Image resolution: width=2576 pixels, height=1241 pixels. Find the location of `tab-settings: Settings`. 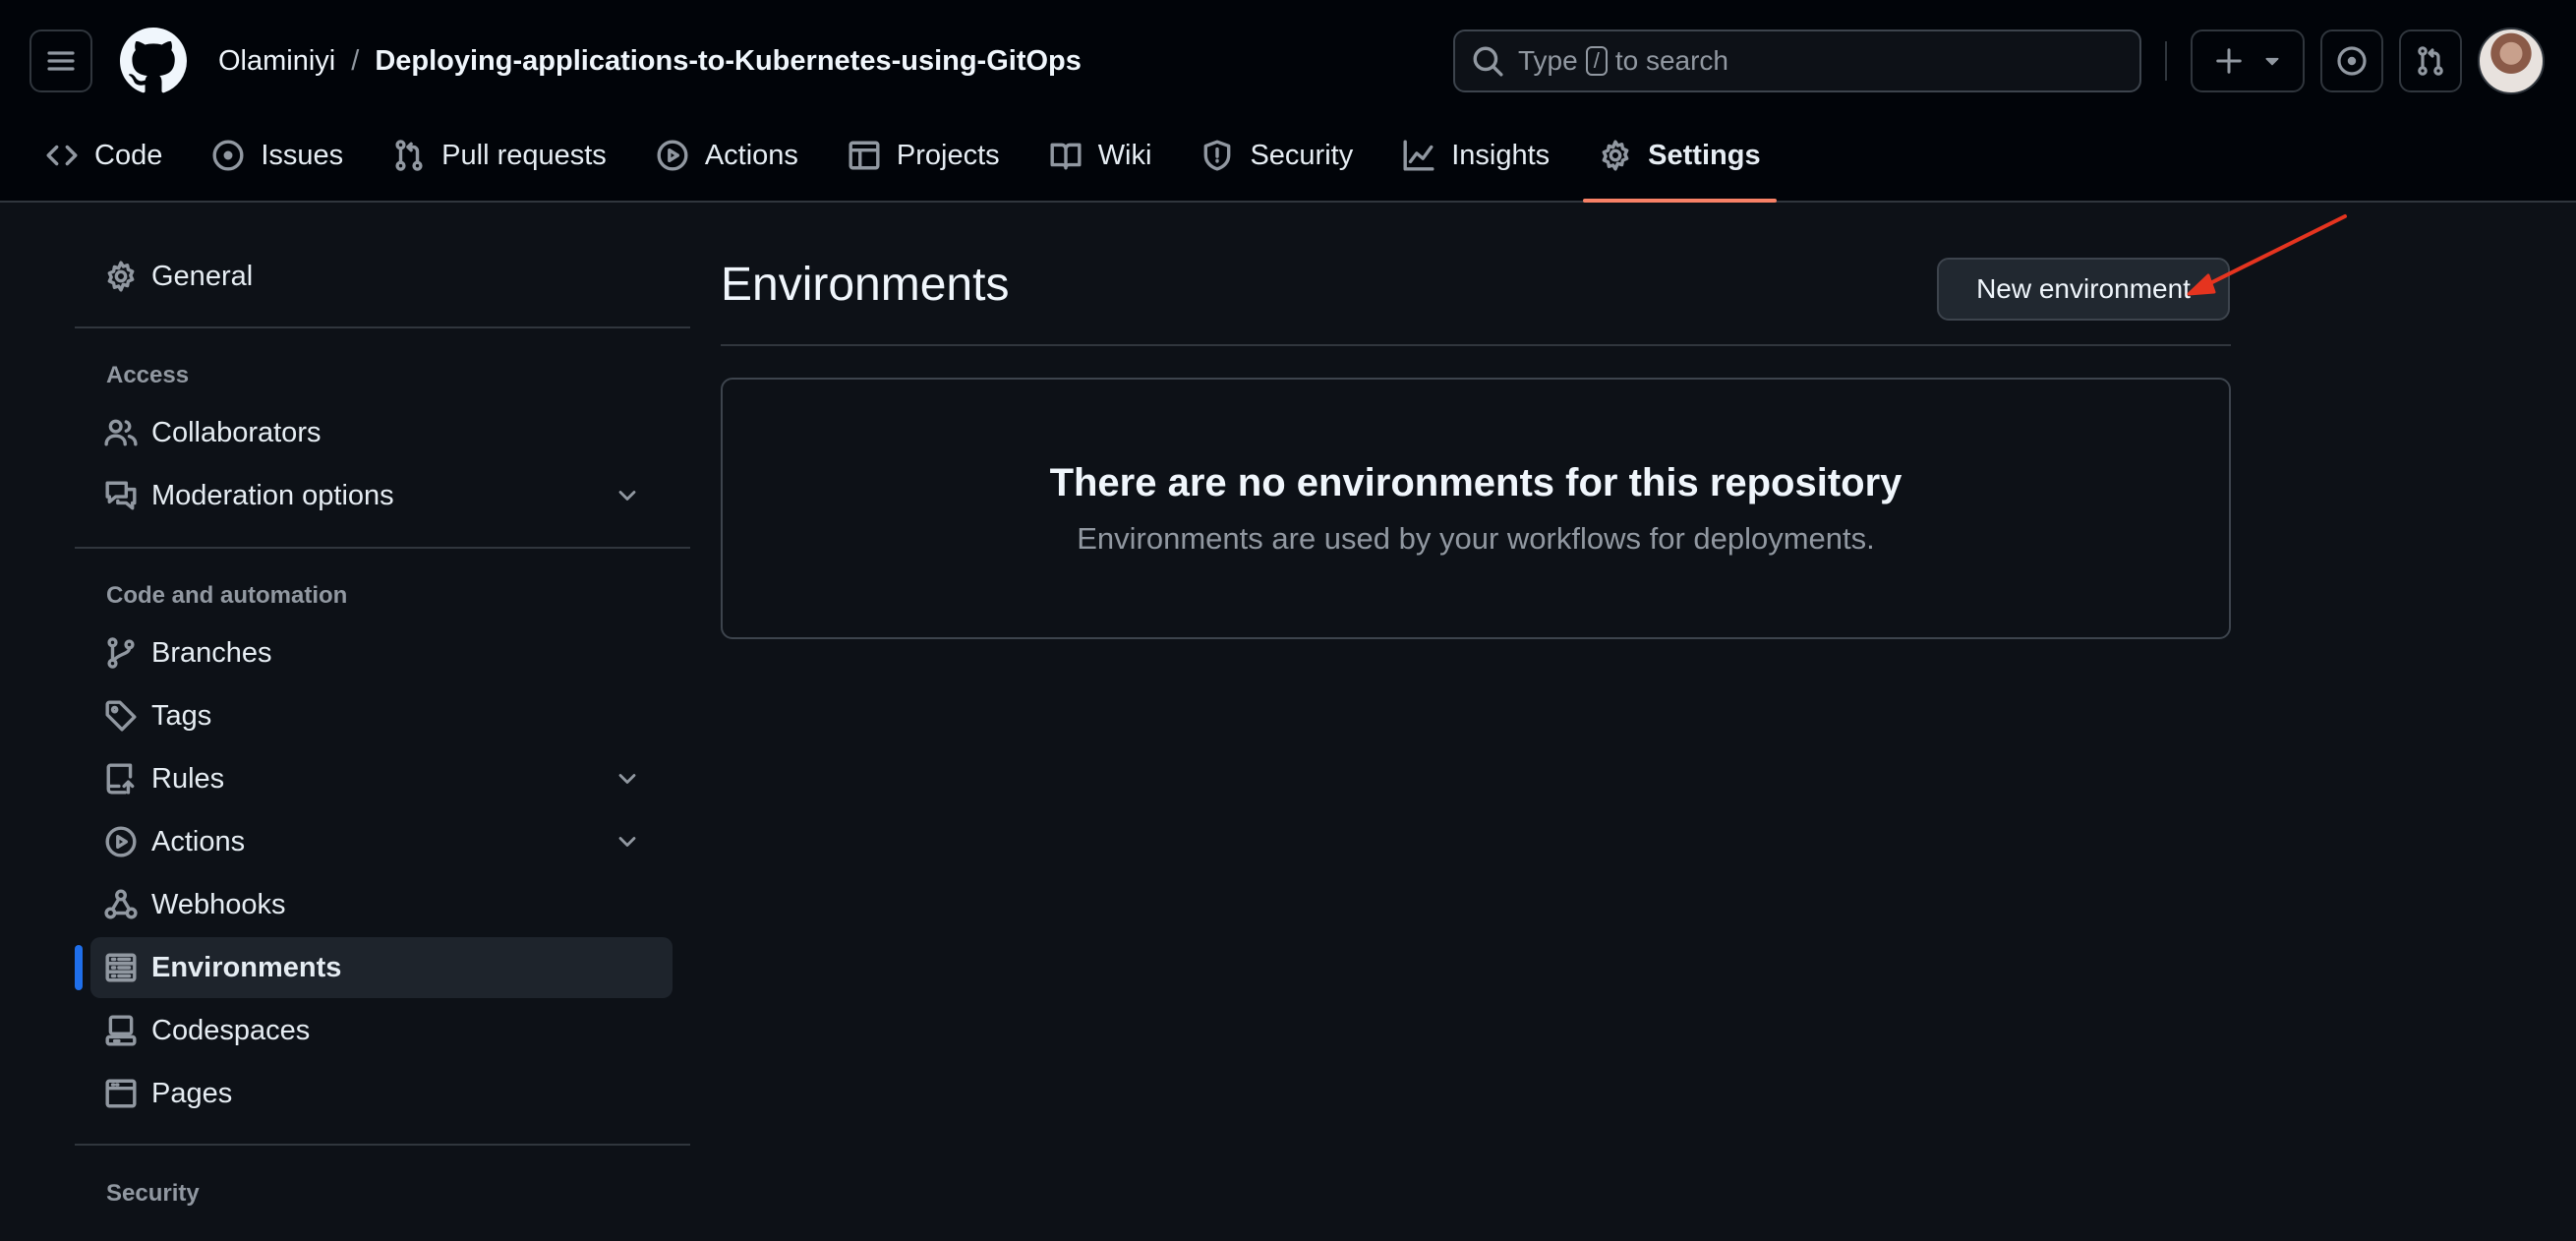

tab-settings: Settings is located at coordinates (1680, 165).